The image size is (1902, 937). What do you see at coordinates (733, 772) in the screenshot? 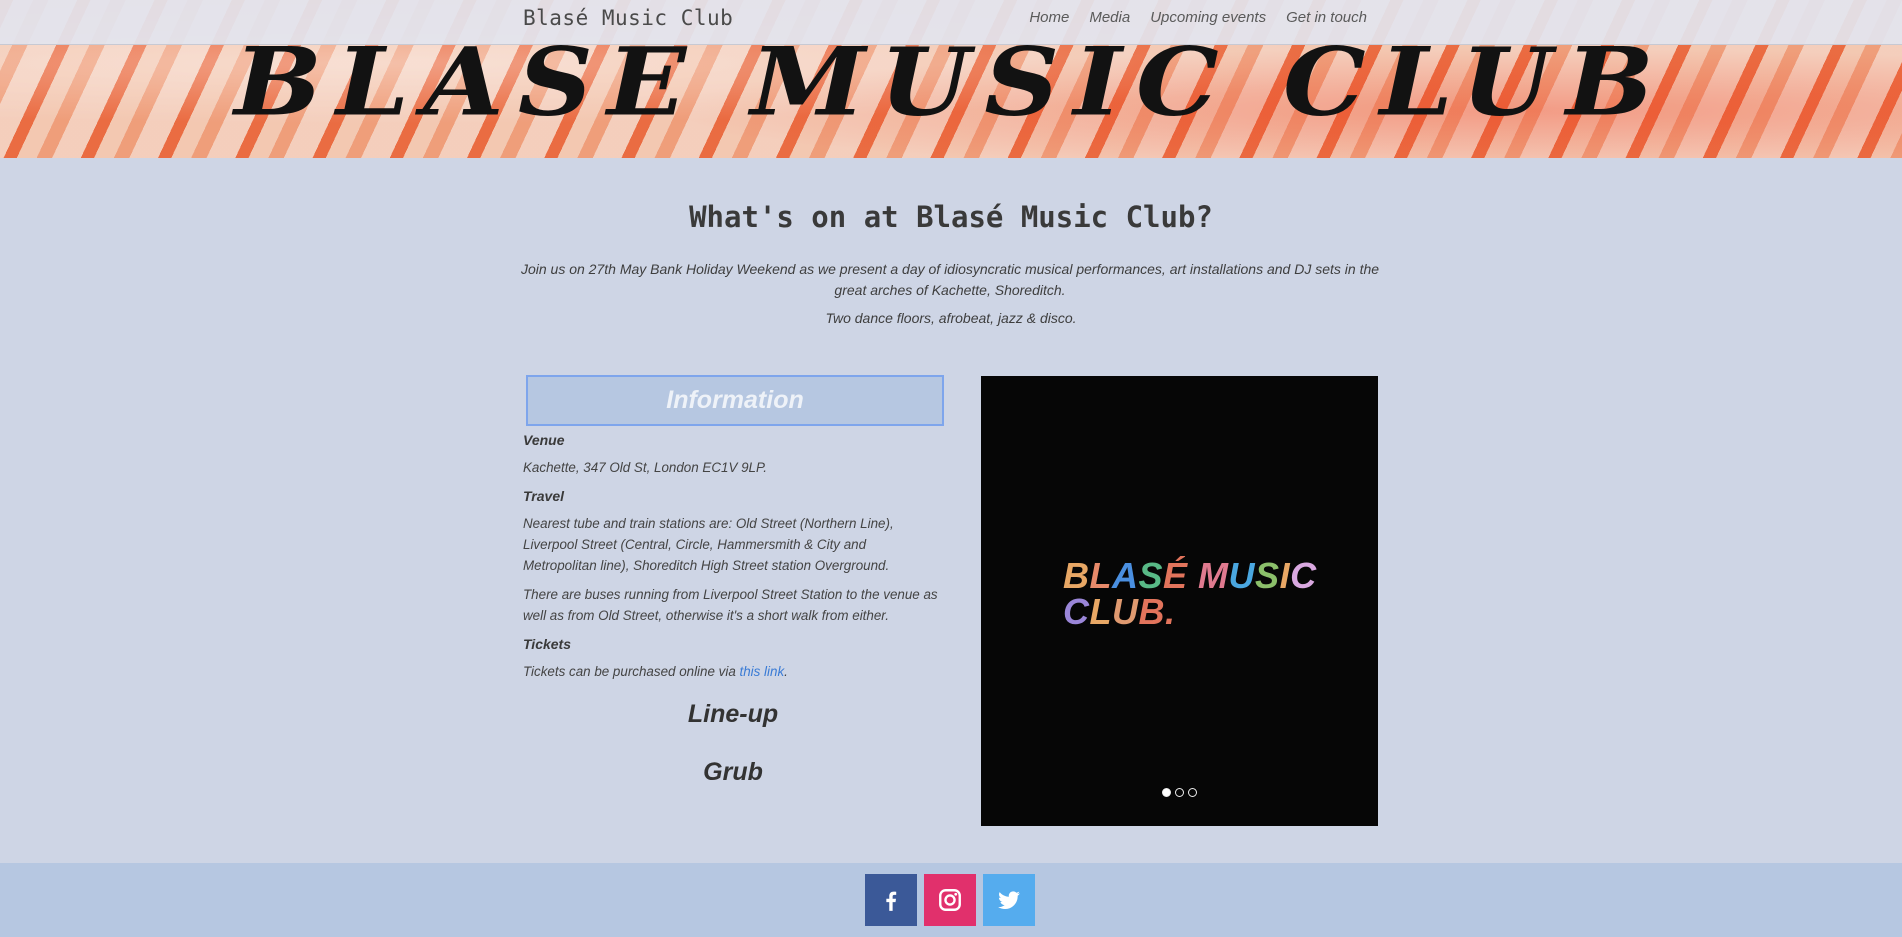
I see `grub-heading: Grub` at bounding box center [733, 772].